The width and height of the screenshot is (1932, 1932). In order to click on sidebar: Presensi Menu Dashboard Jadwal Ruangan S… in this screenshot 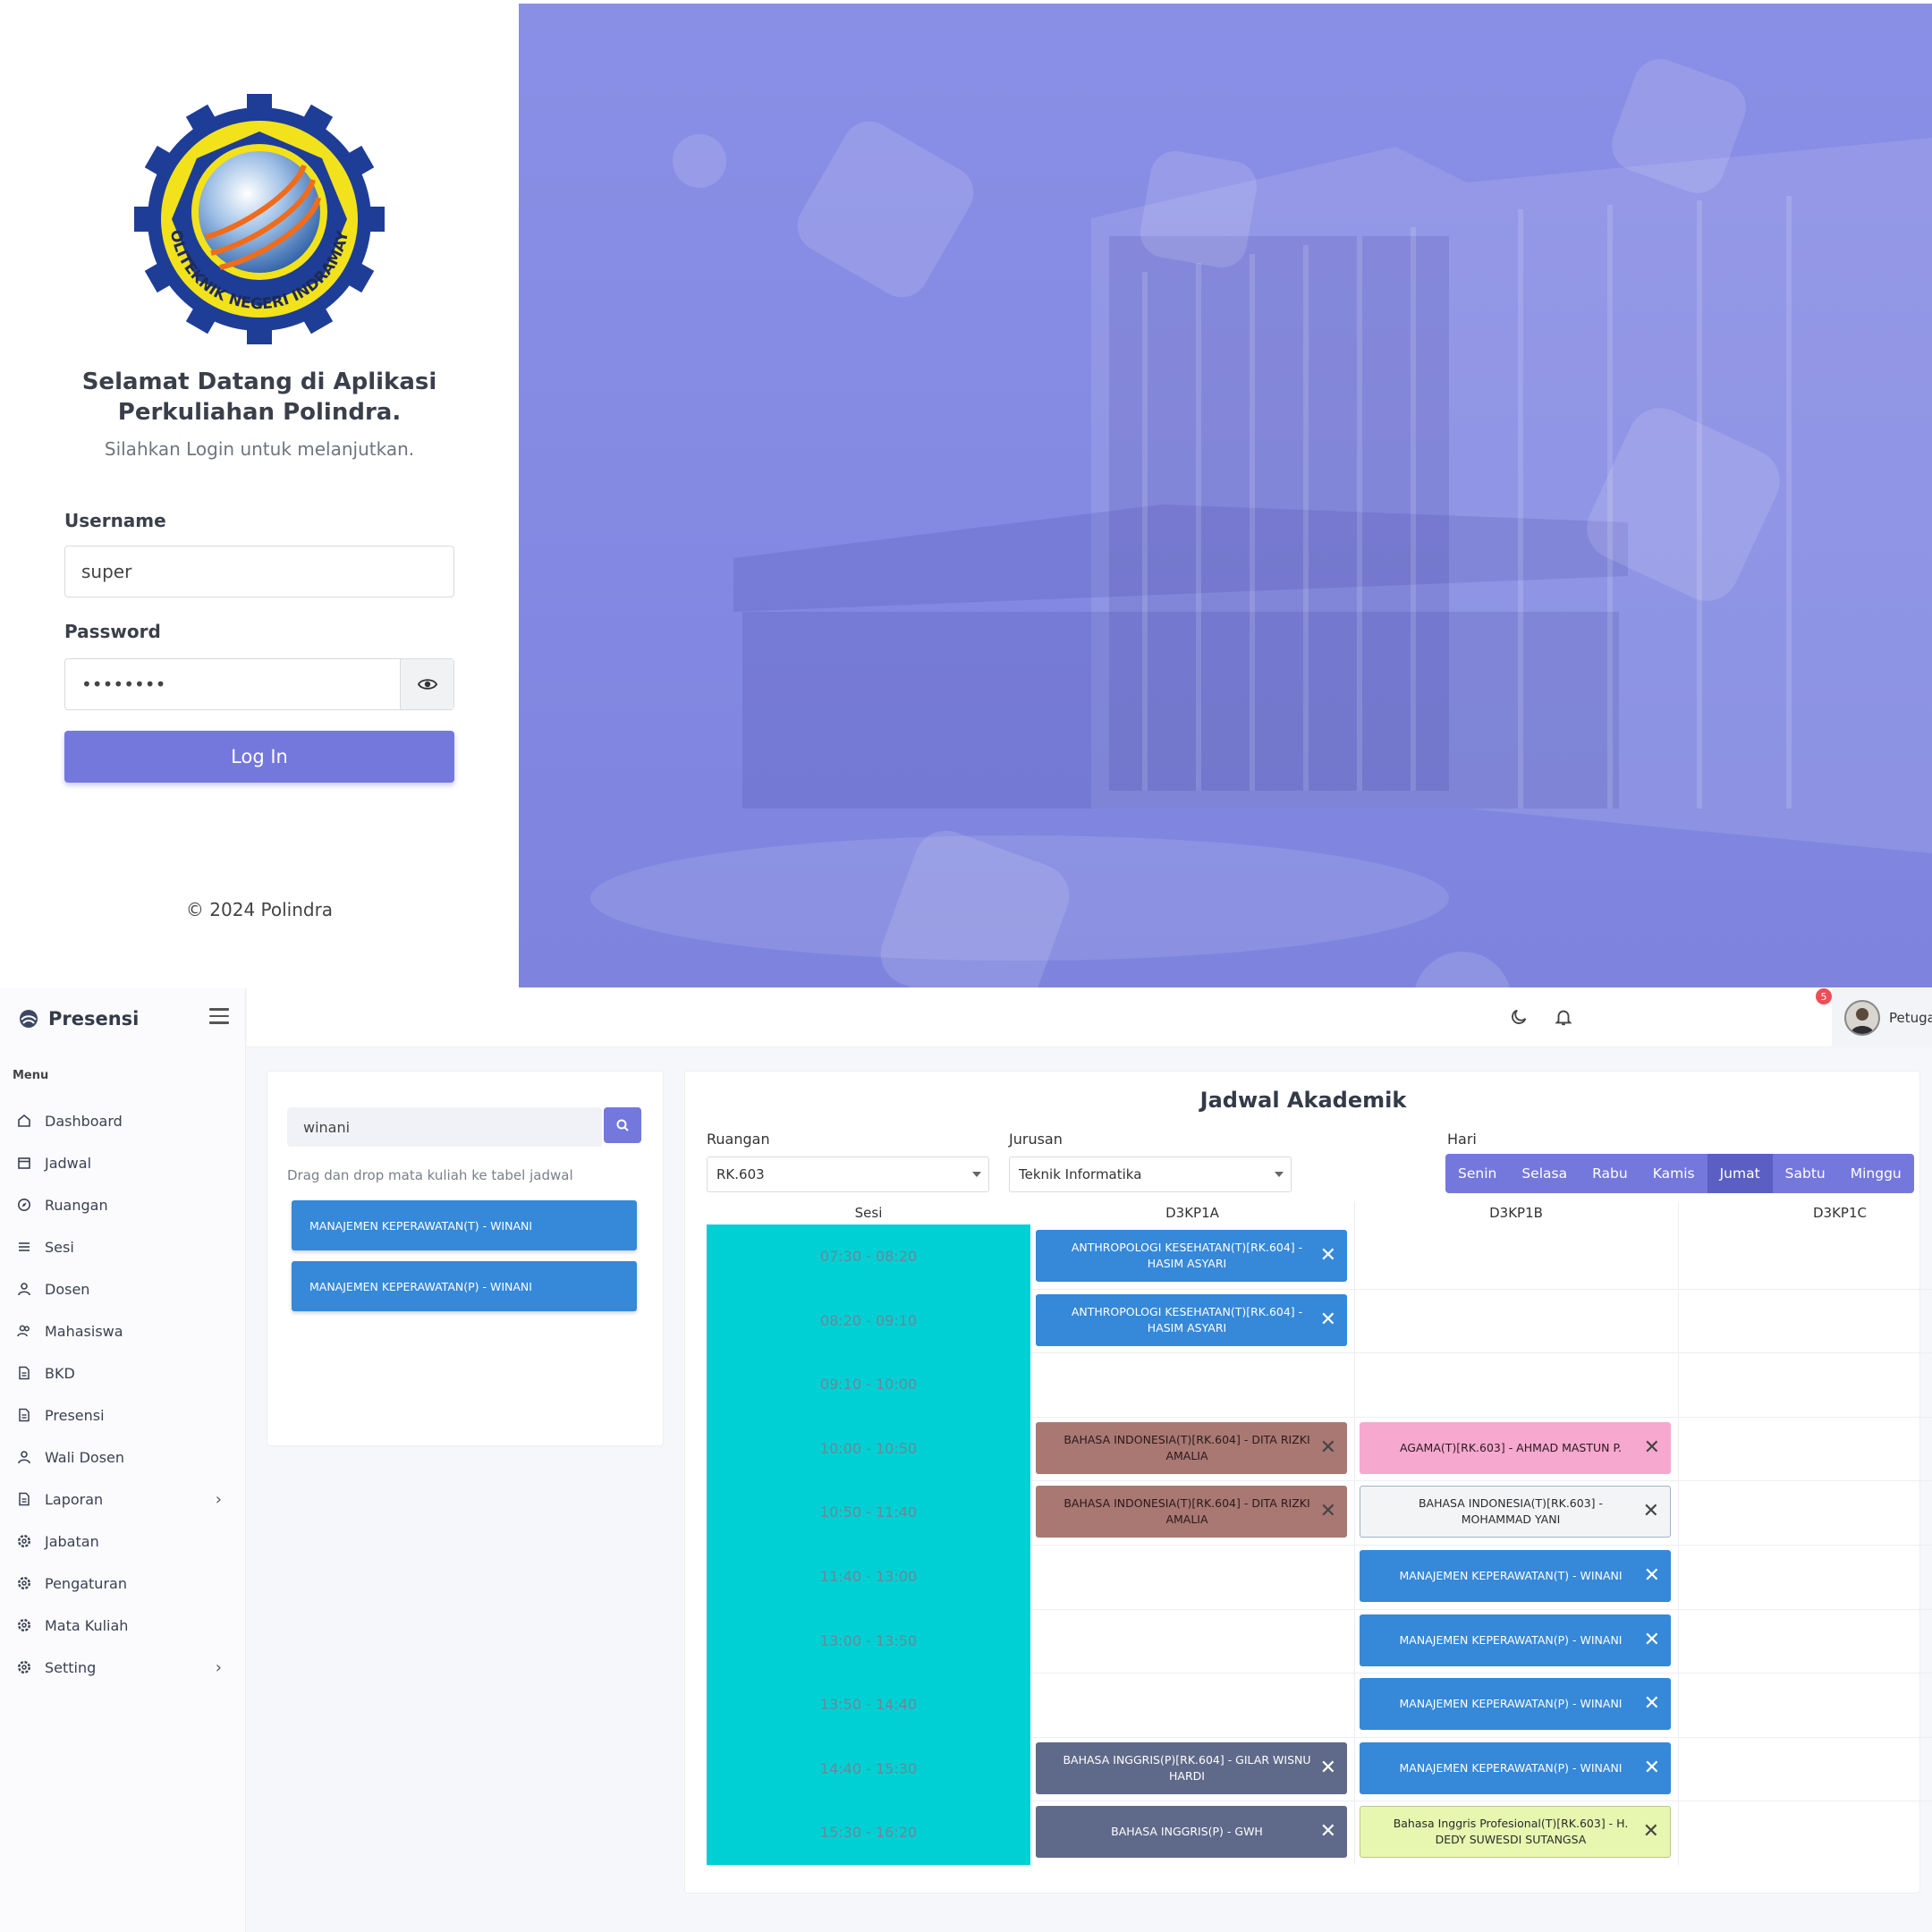, I will do `click(123, 1460)`.